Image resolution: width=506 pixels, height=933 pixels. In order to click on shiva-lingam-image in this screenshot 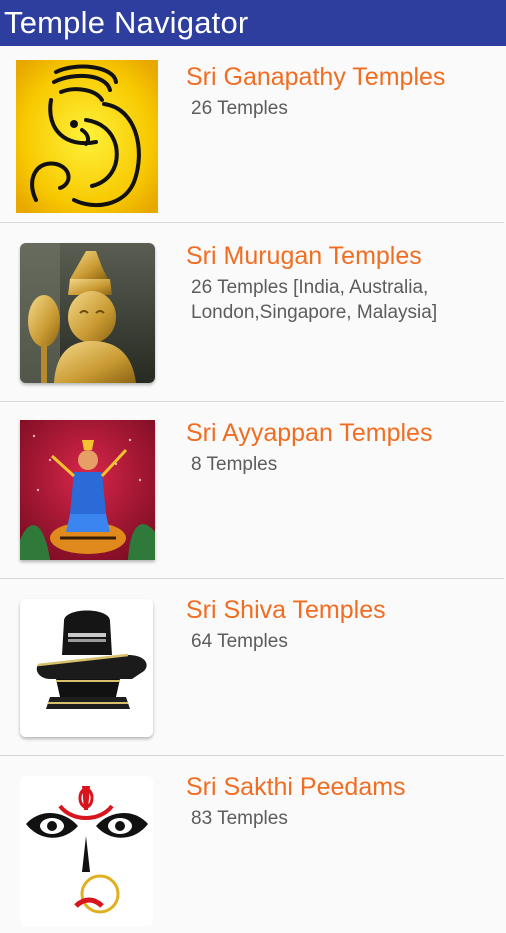, I will do `click(86, 668)`.